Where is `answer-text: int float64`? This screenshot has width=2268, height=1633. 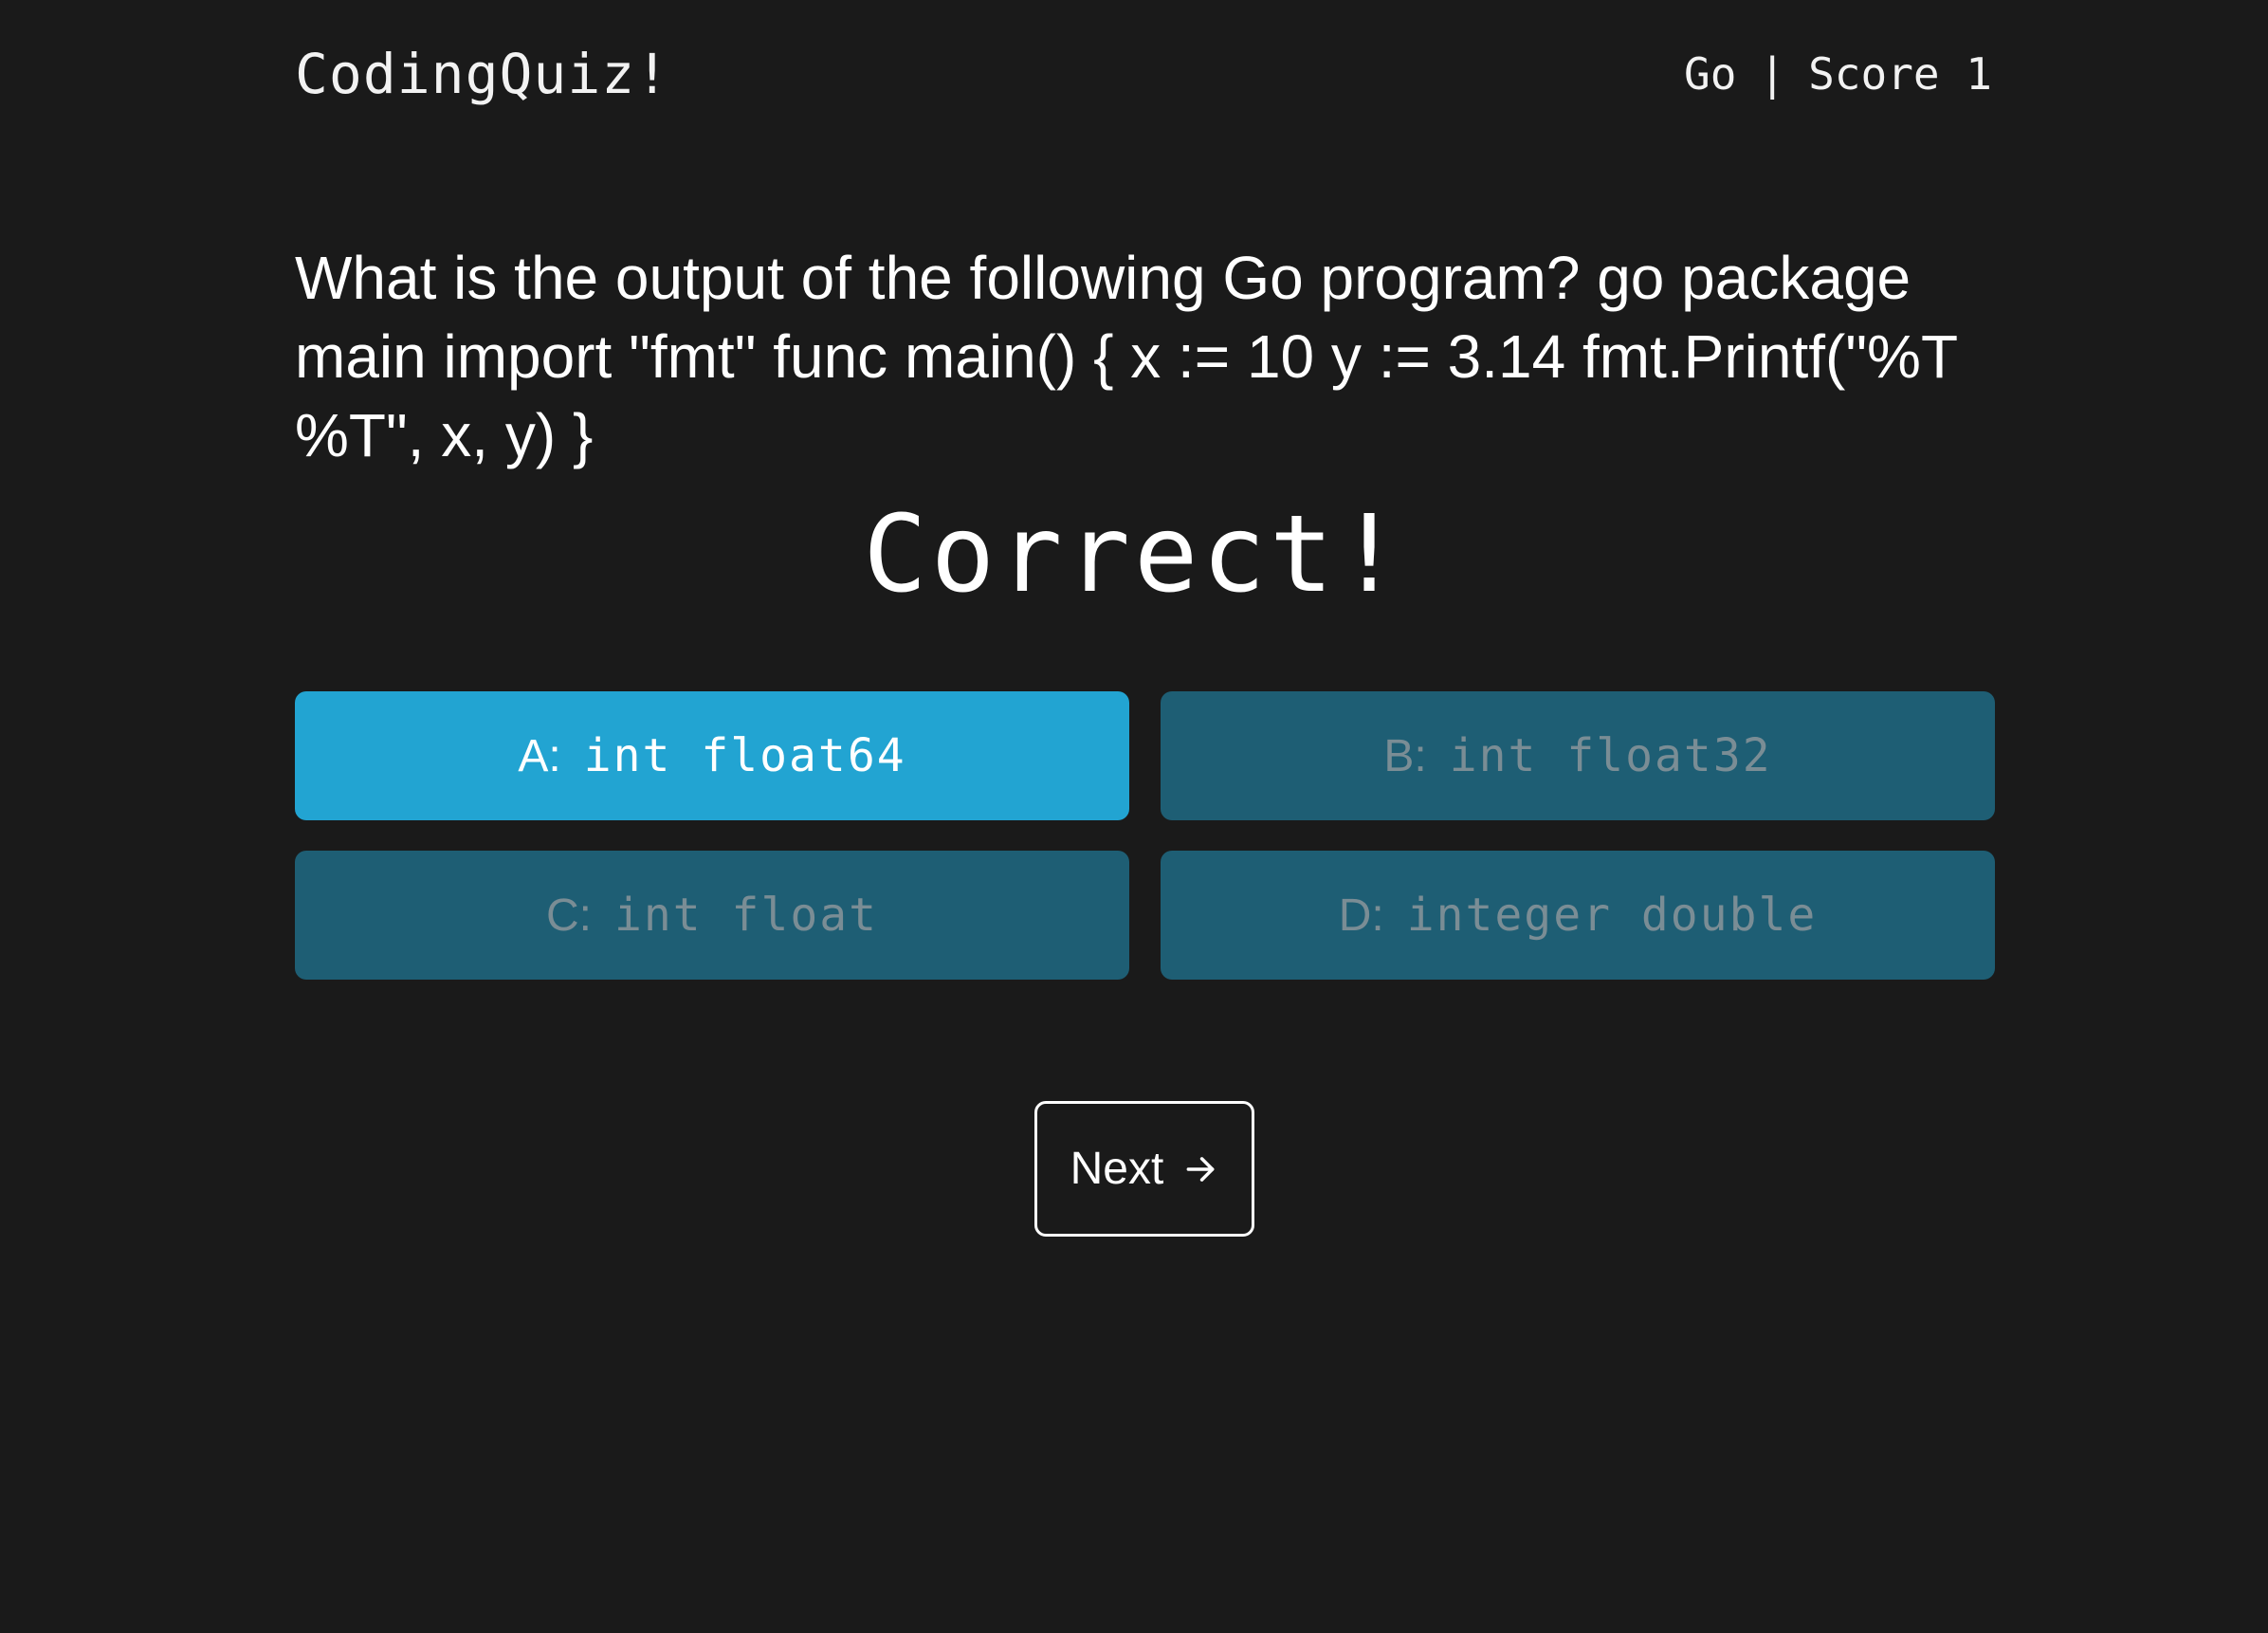 answer-text: int float64 is located at coordinates (744, 755).